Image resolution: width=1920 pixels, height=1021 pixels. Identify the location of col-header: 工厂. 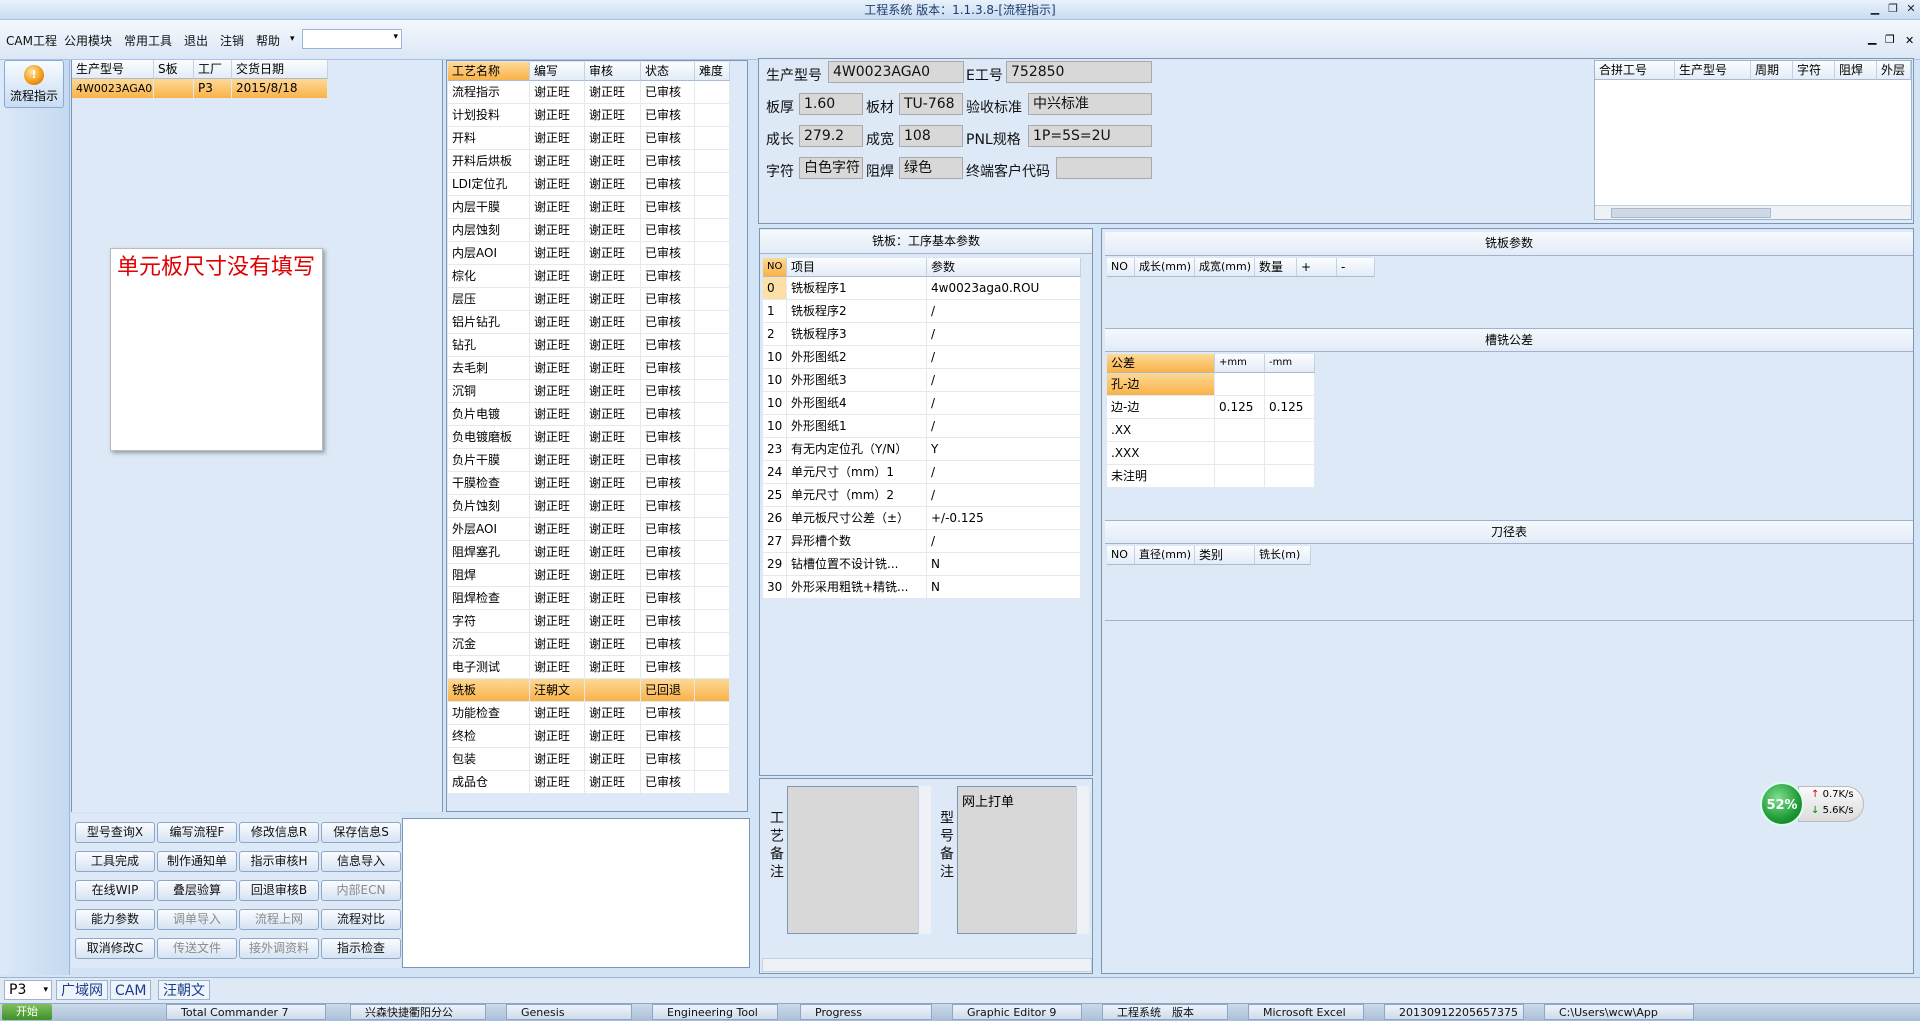
(213, 69).